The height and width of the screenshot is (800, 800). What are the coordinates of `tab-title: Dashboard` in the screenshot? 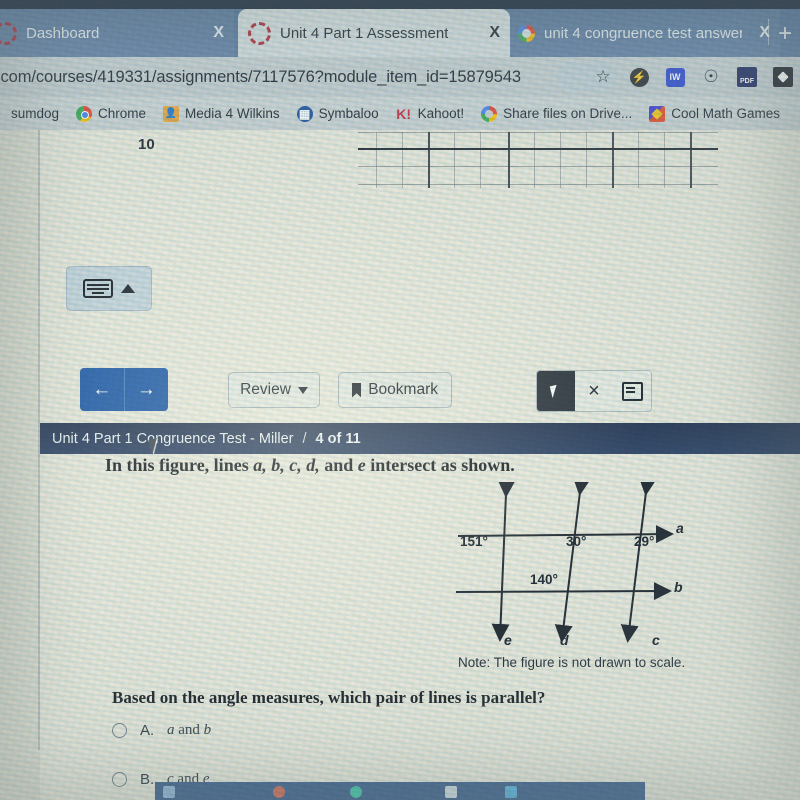 It's located at (63, 33).